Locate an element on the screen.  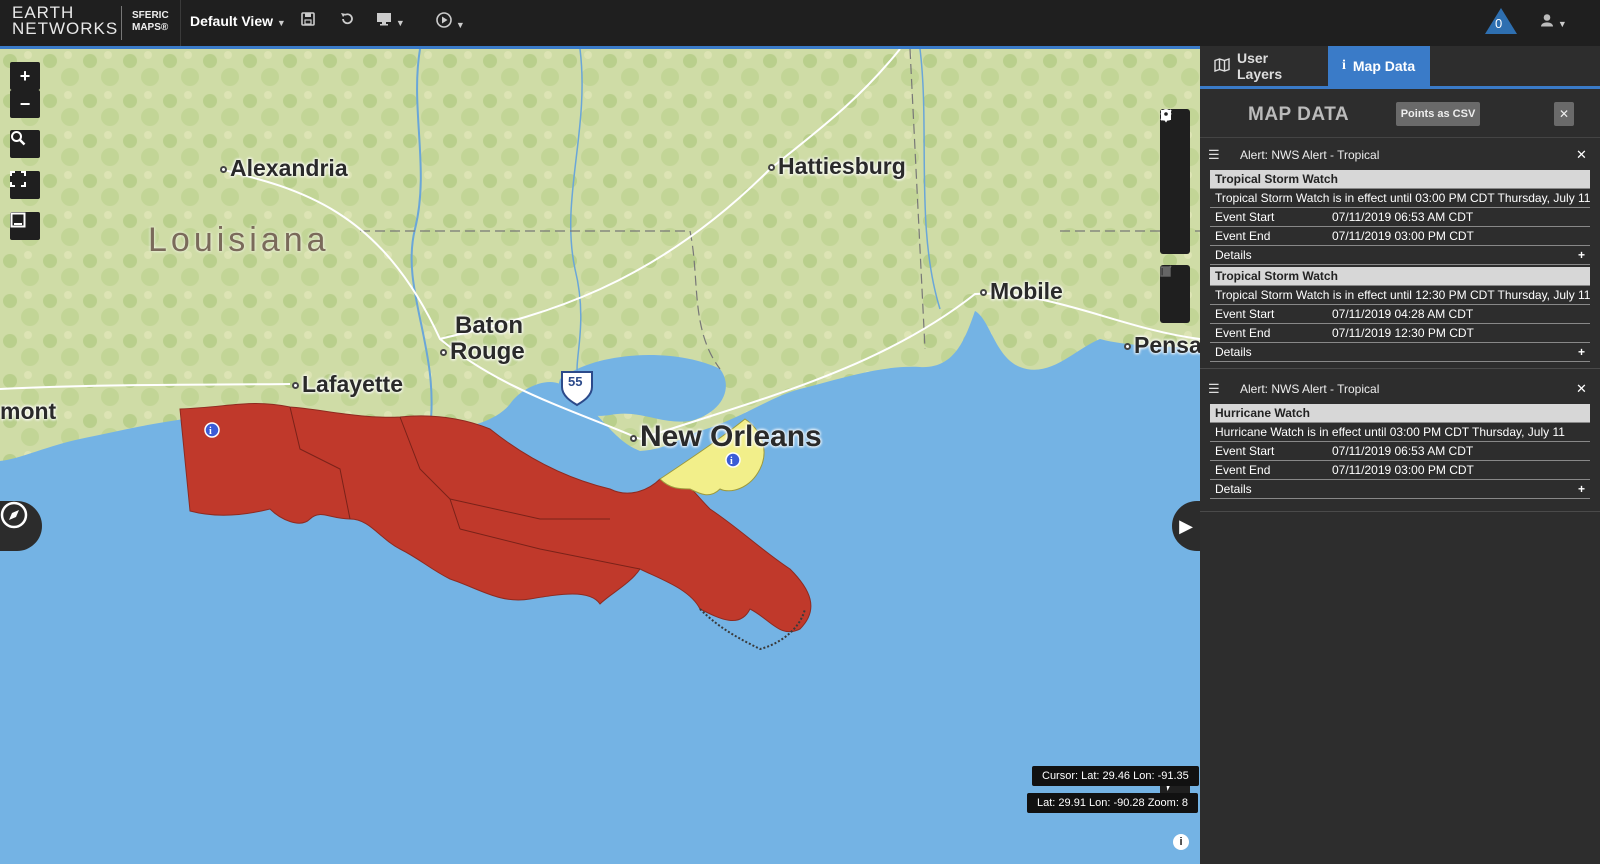
sferic-maps-logo: SFERIC MAPS® is located at coordinates (150, 22).